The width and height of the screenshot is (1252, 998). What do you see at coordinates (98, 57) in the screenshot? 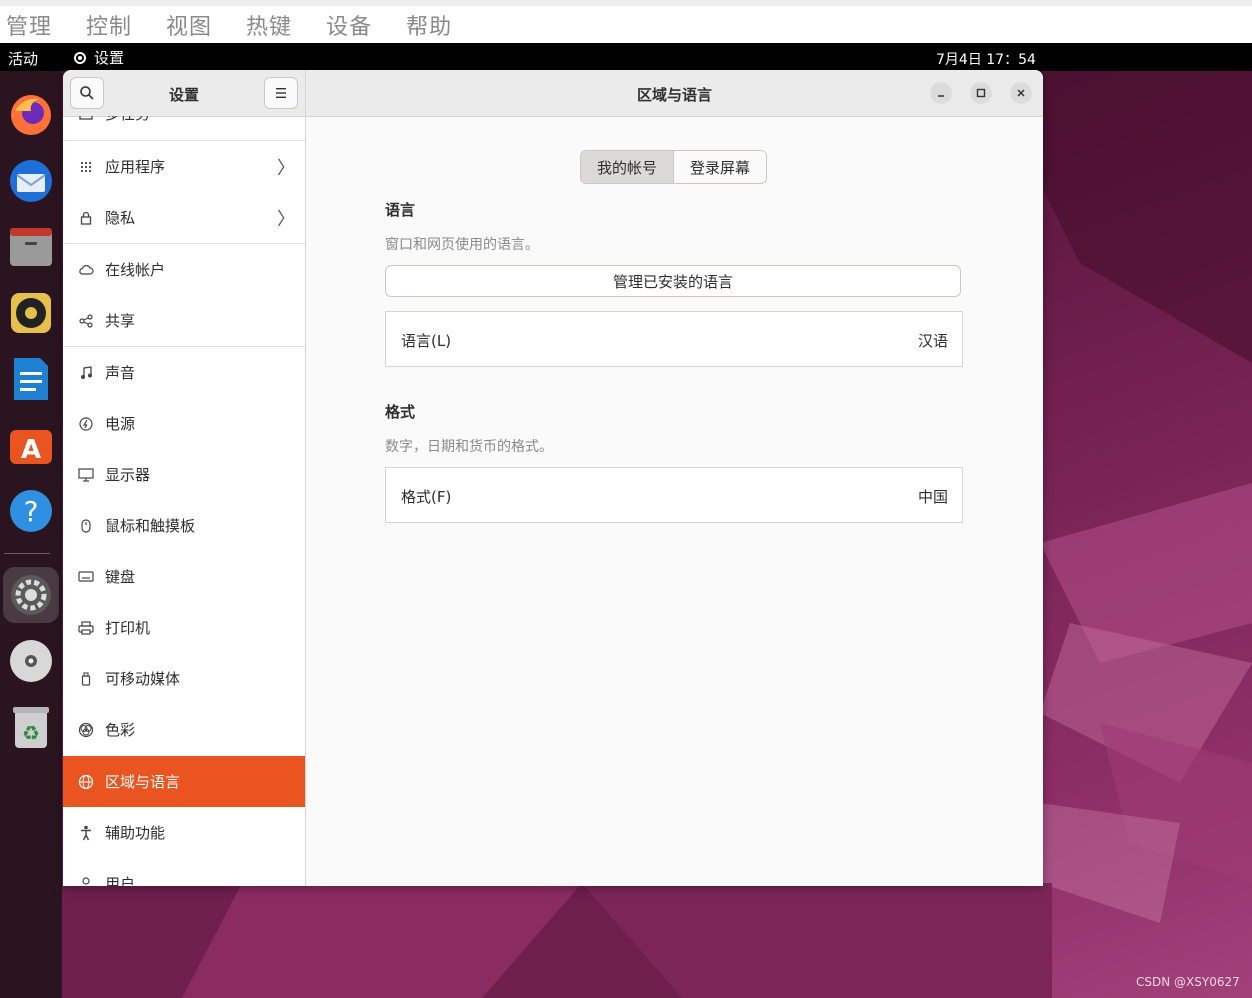
I see `app-menu: 设置` at bounding box center [98, 57].